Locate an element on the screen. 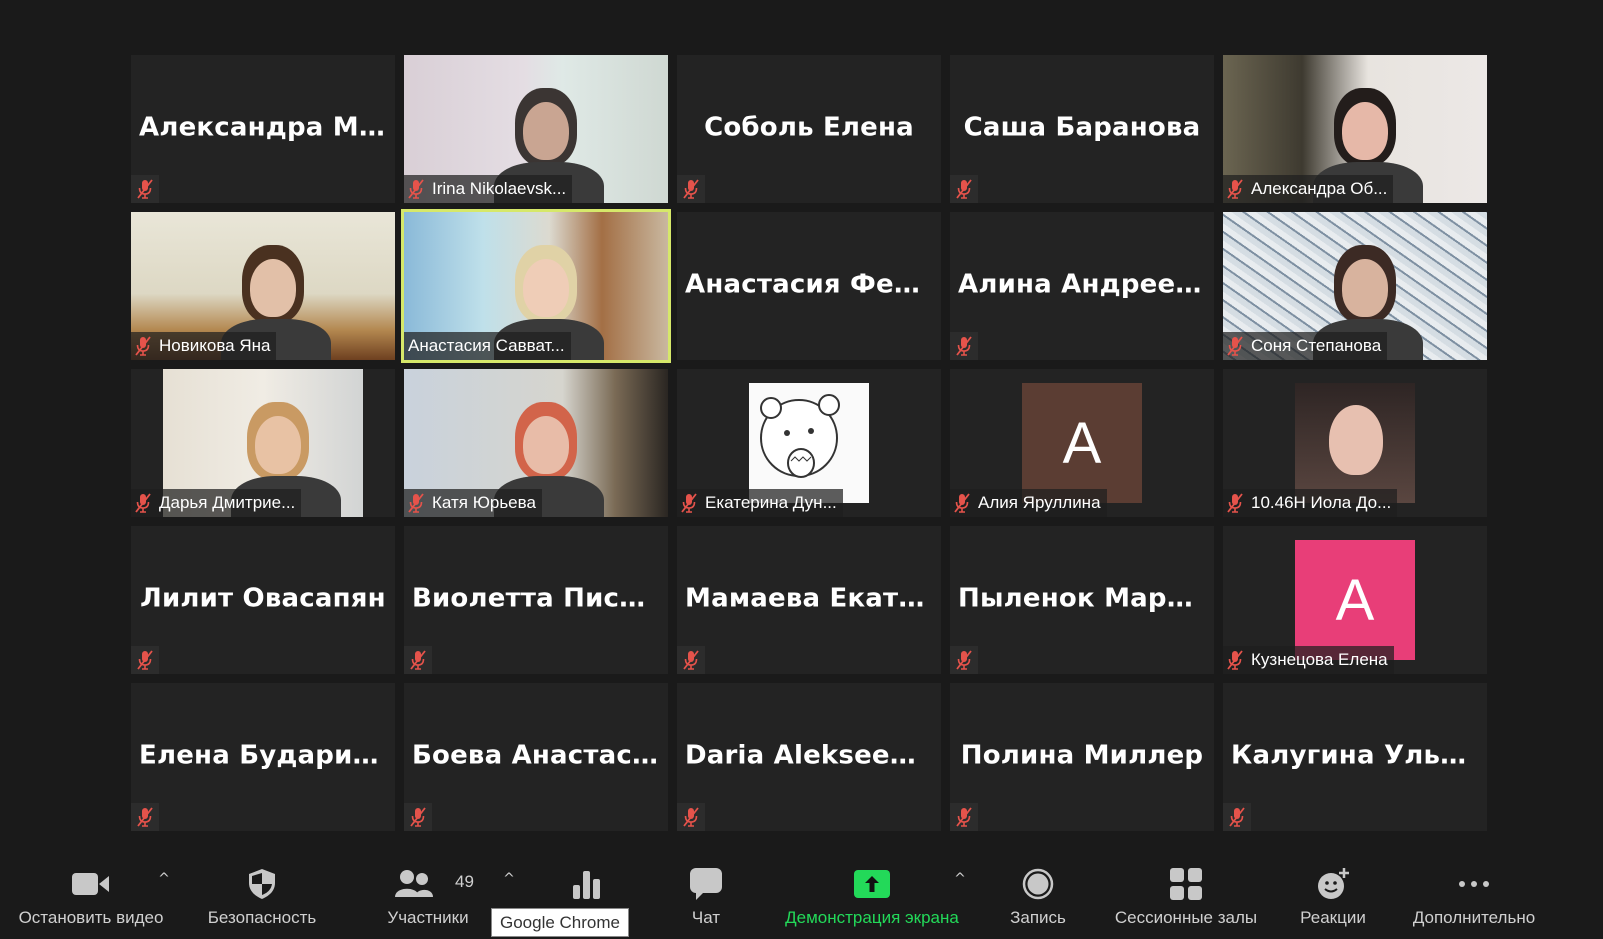 Image resolution: width=1603 pixels, height=939 pixels. share-screen-label: Демонстрация экрана is located at coordinates (872, 917).